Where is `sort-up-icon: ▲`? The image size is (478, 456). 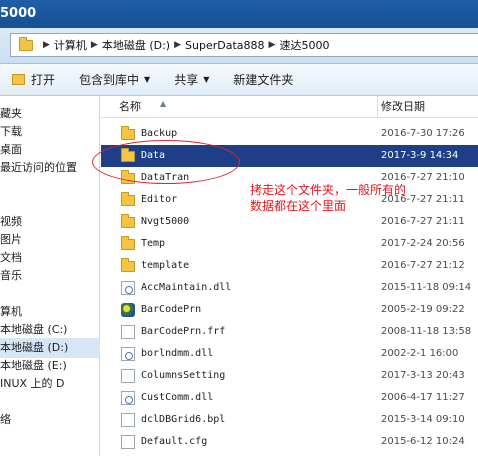
sort-up-icon: ▲ is located at coordinates (163, 103).